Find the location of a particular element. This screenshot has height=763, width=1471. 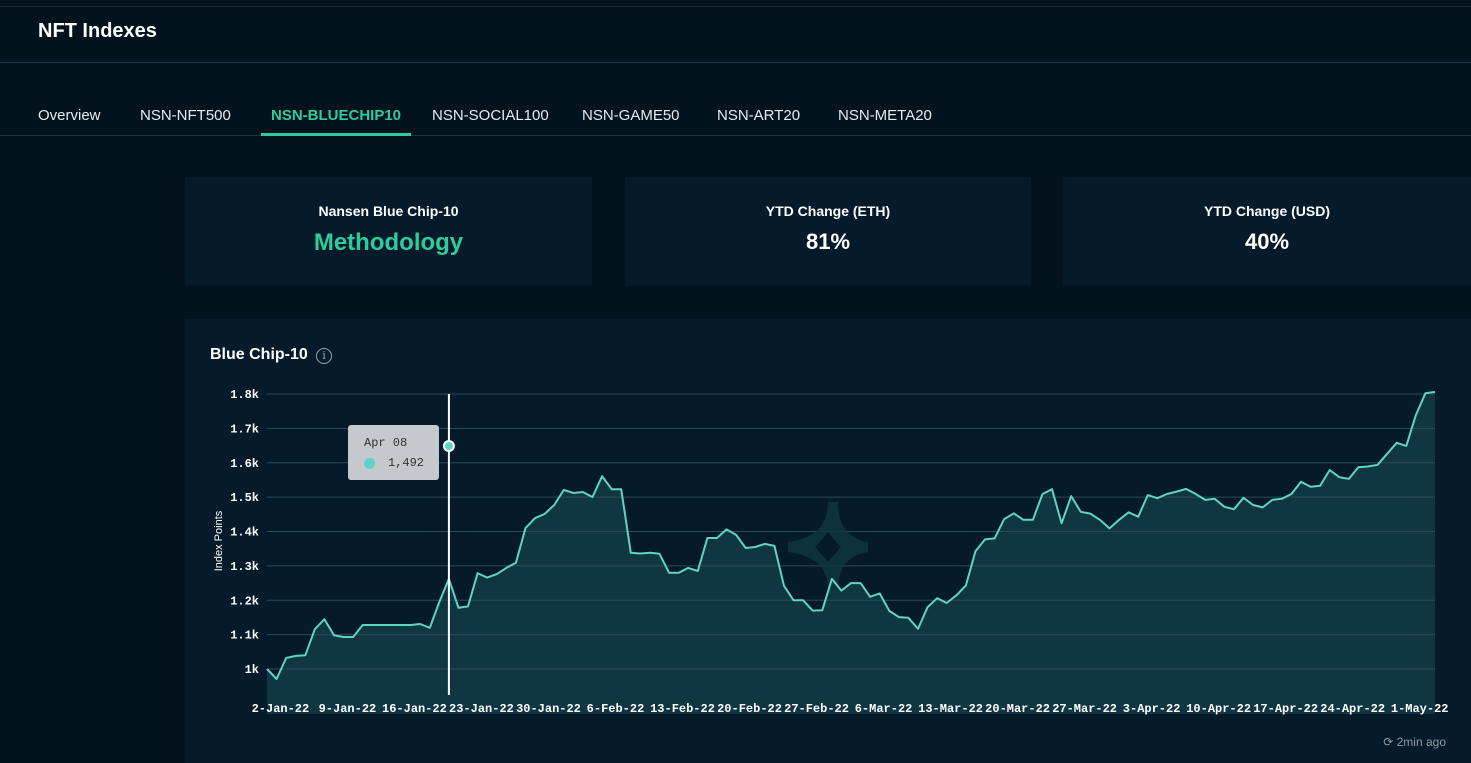

tooltip-value: 1,492 is located at coordinates (406, 463).